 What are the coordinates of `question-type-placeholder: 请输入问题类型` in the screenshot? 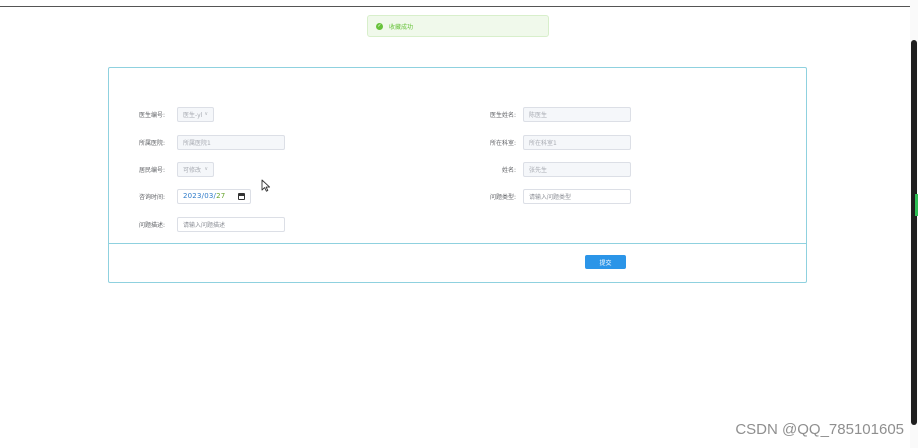 It's located at (550, 197).